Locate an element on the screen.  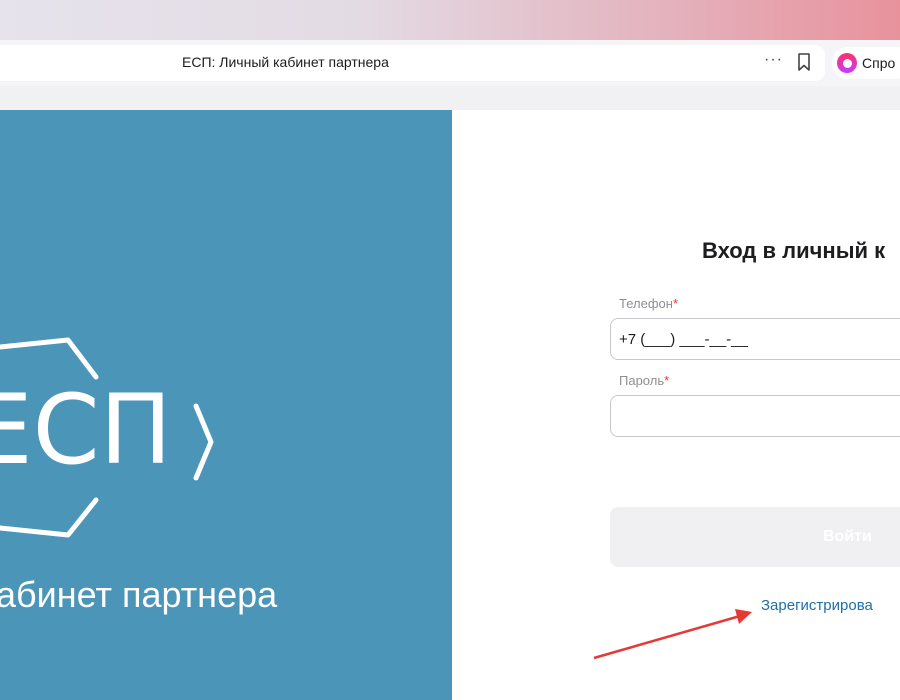
bookmark-icon is located at coordinates (804, 62).